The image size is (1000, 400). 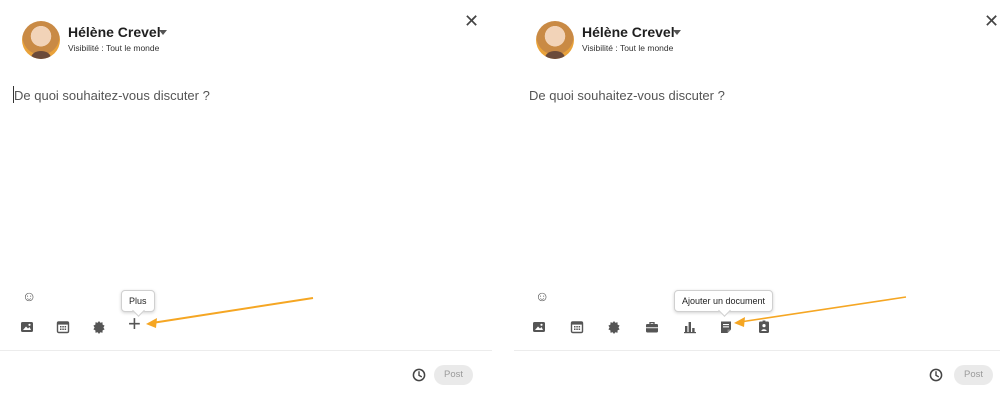 I want to click on poll-icon, so click(x=690, y=327).